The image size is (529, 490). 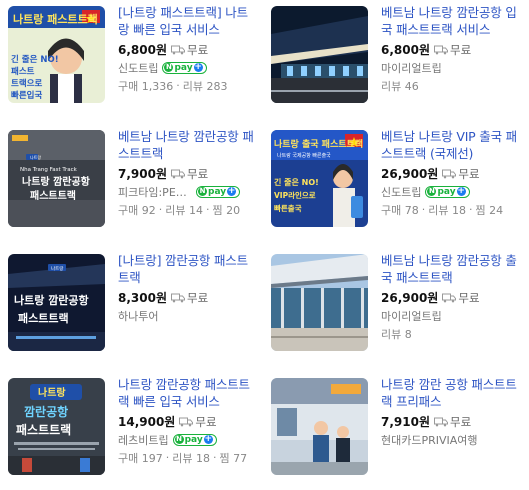 I want to click on product-title: [나트랑] 깜란공항 패스트트랙, so click(x=188, y=269).